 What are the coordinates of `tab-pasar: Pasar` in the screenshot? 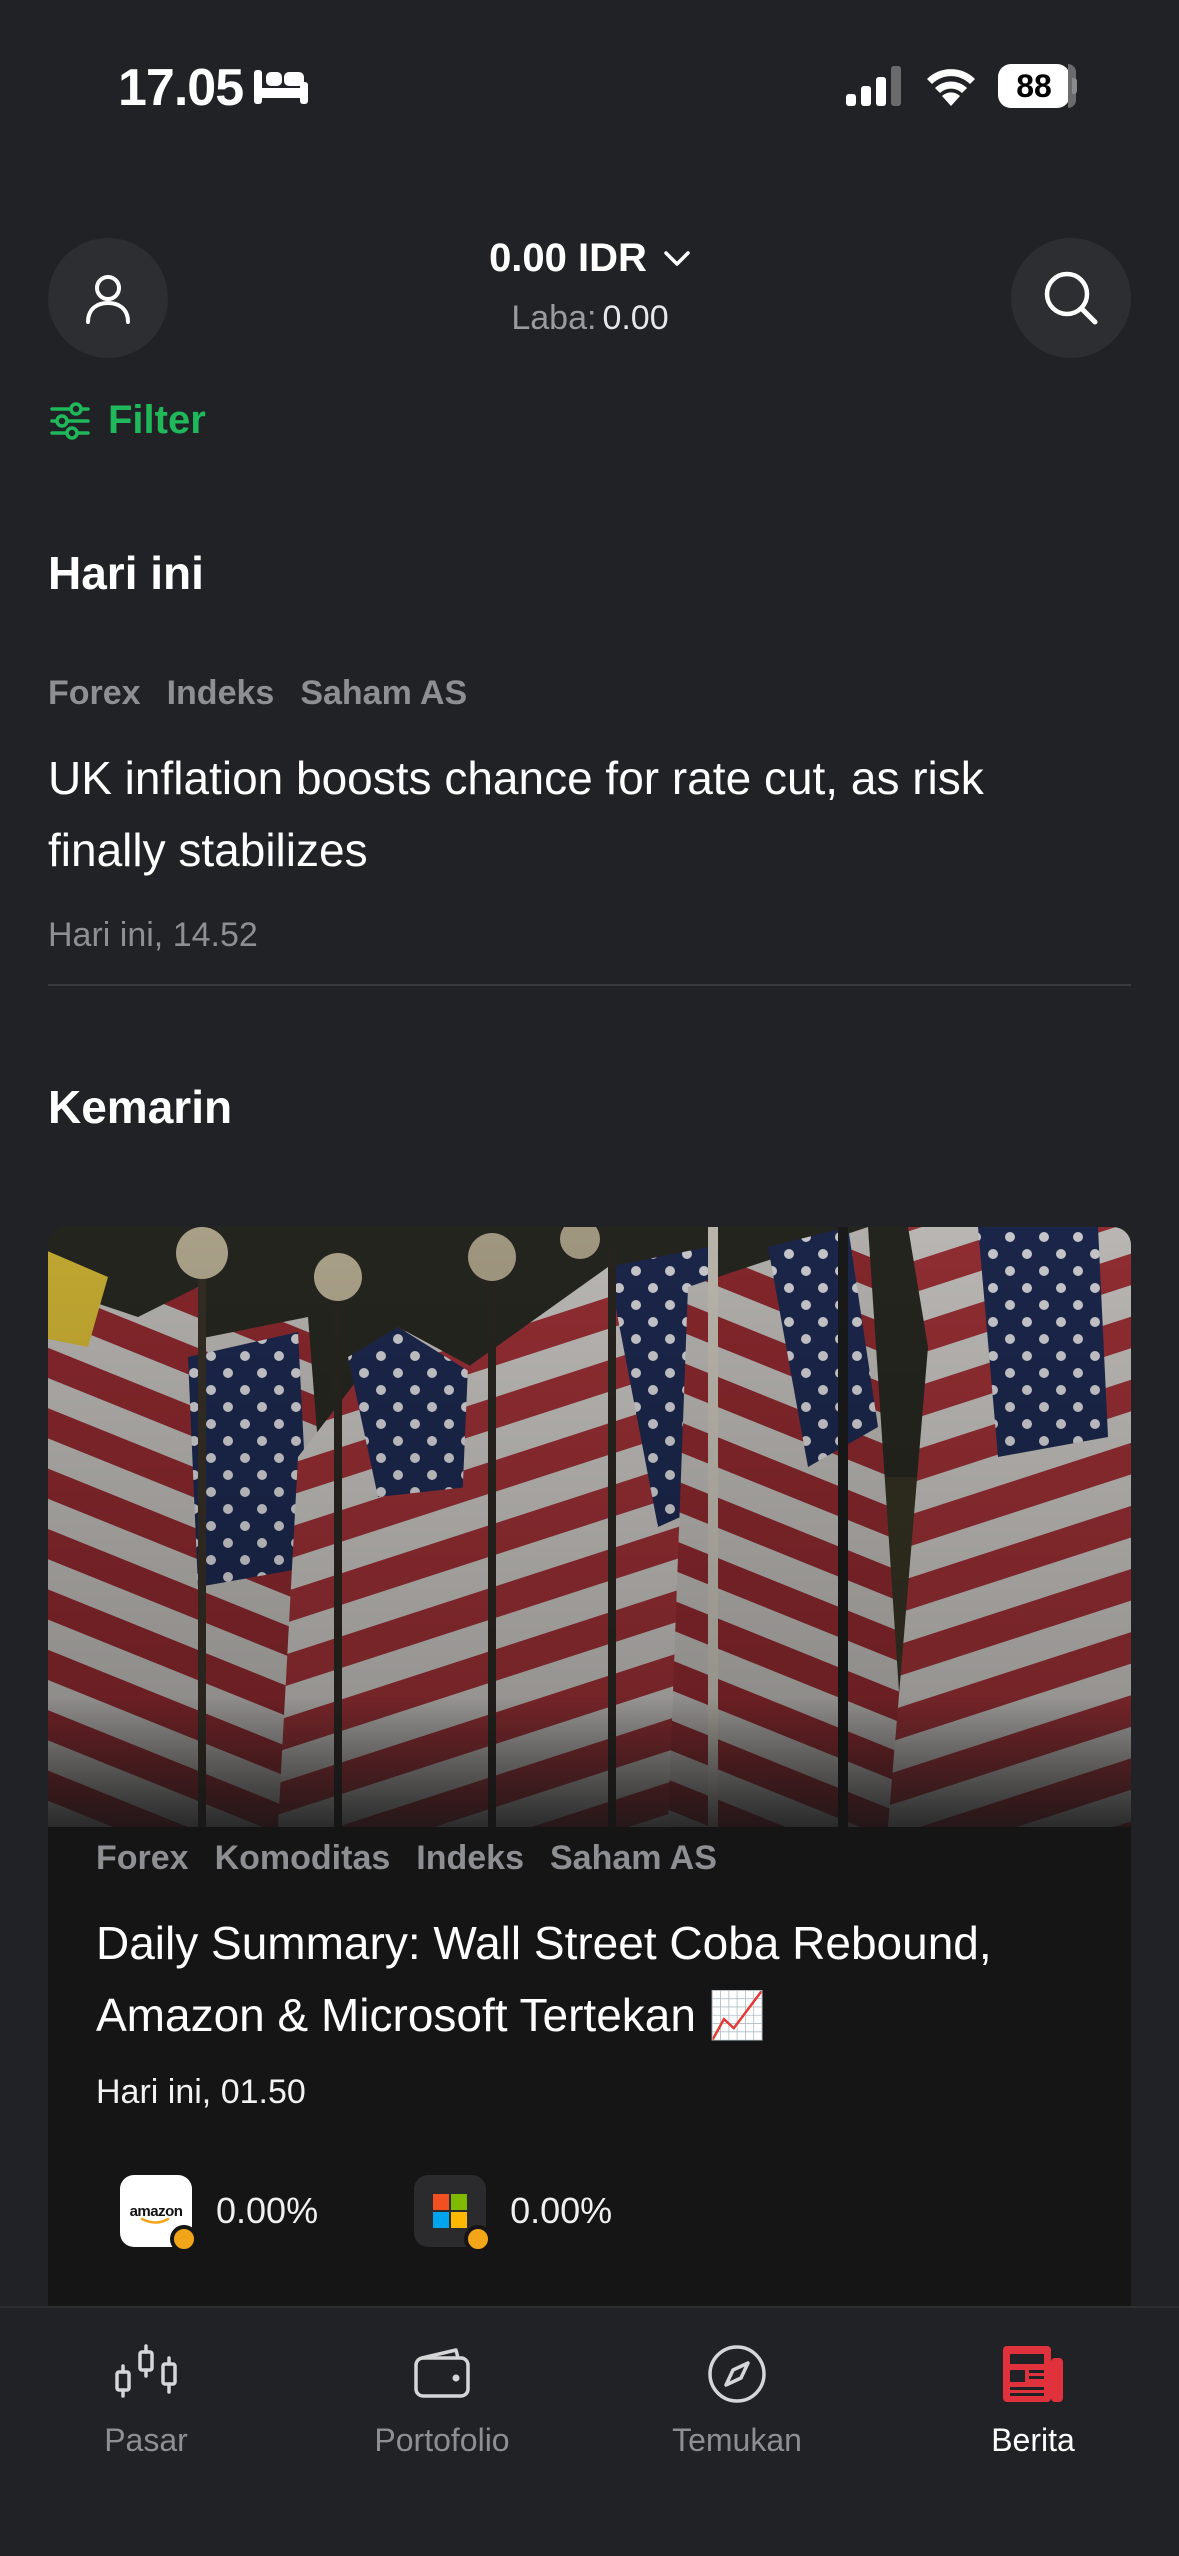 It's located at (146, 2396).